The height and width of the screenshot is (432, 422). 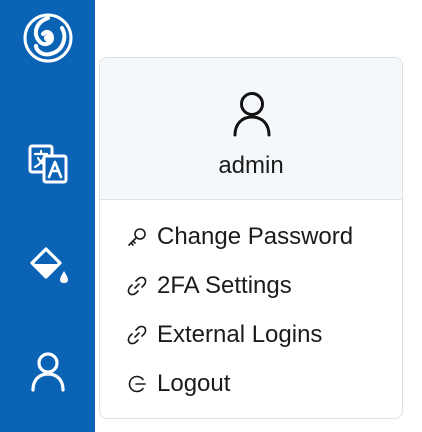 I want to click on 2fa-settings-item: 2FA Settings, so click(x=251, y=285).